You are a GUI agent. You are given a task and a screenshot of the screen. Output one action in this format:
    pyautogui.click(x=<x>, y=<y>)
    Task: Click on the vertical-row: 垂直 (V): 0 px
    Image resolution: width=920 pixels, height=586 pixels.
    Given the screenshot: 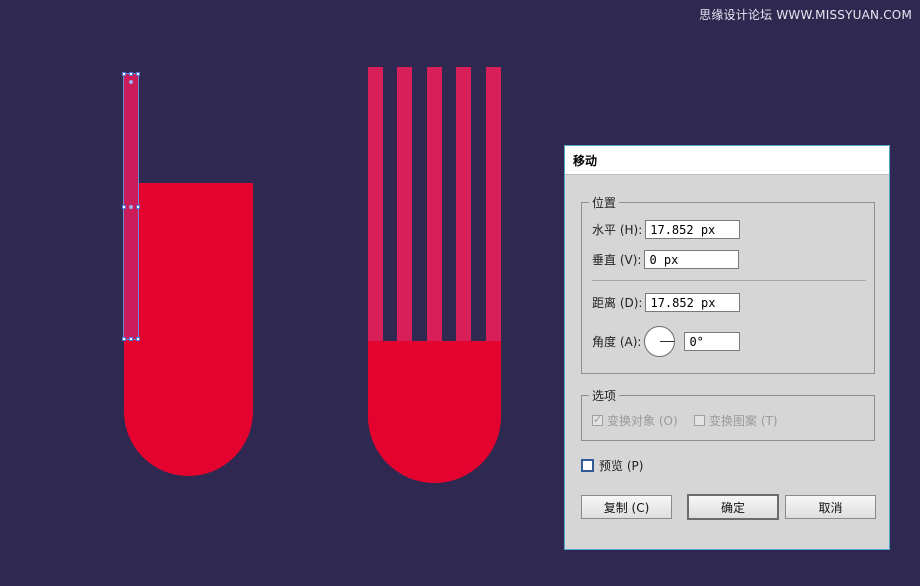 What is the action you would take?
    pyautogui.click(x=666, y=259)
    